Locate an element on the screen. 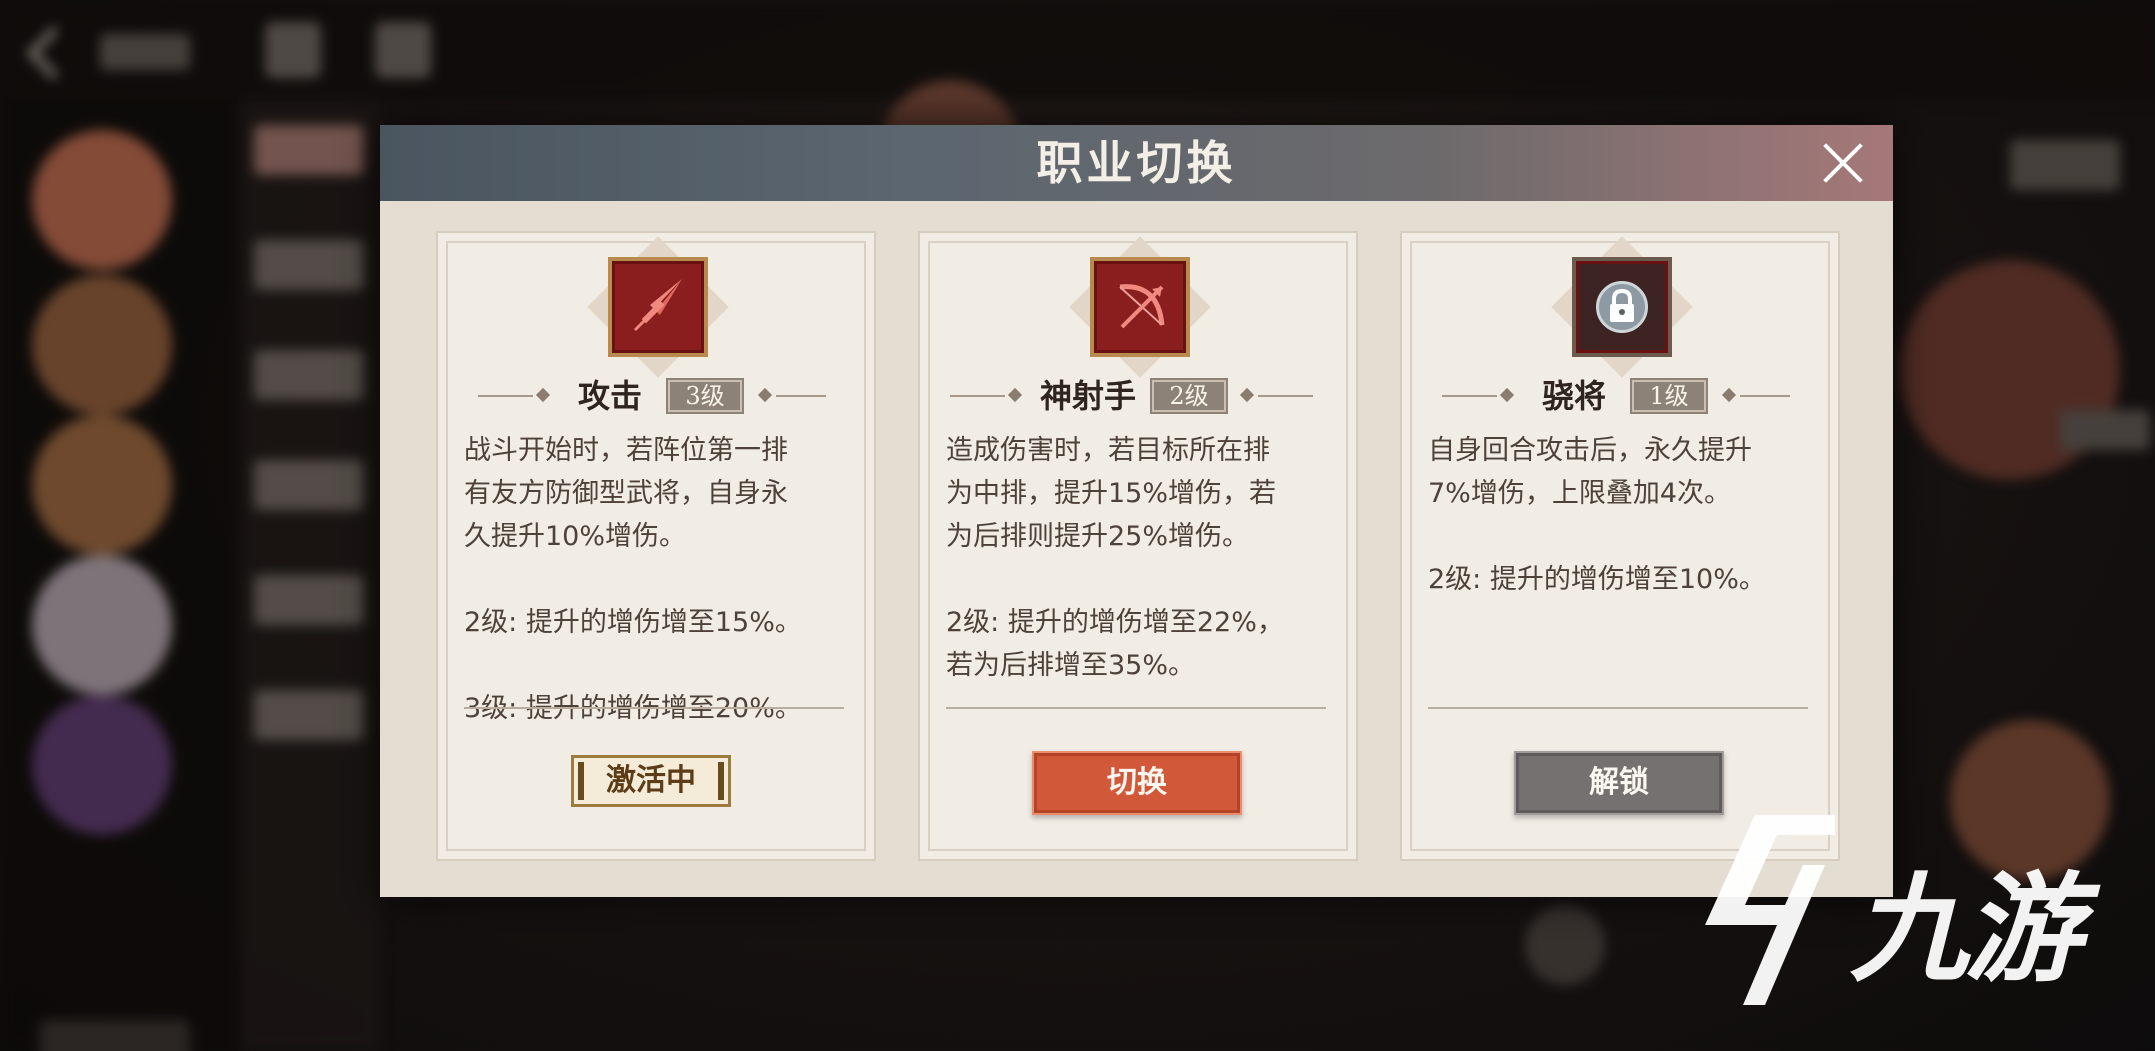 The width and height of the screenshot is (2155, 1051). jiuyou-logo-icon is located at coordinates (1770, 910).